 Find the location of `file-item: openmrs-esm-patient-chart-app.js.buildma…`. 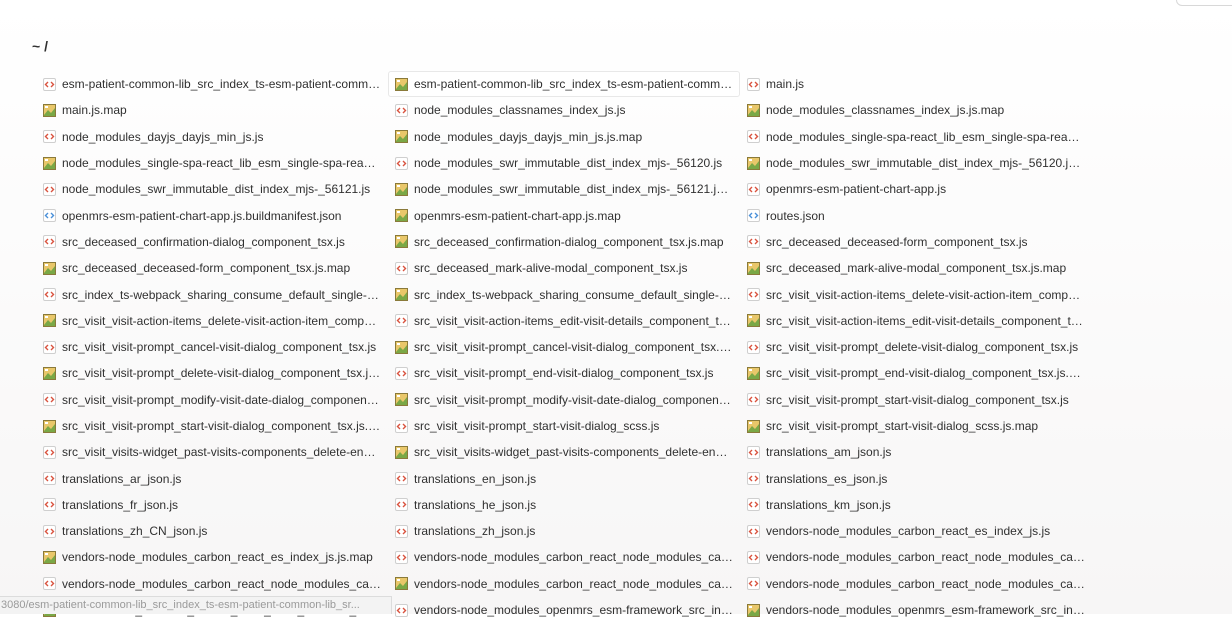

file-item: openmrs-esm-patient-chart-app.js.buildma… is located at coordinates (212, 215).